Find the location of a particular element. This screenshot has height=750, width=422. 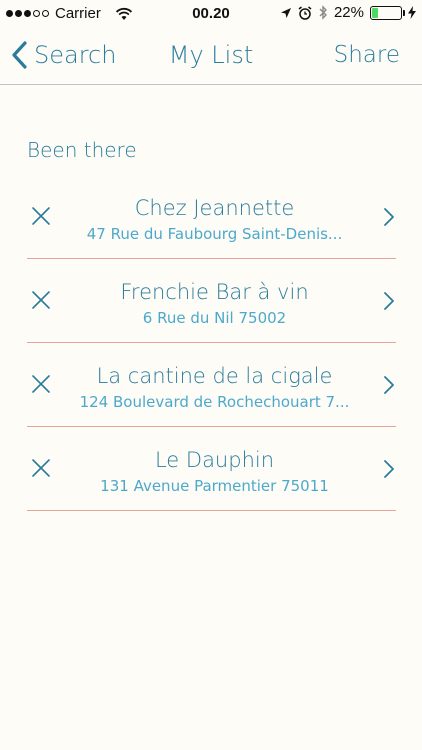

nav-bar: Search My List Share is located at coordinates (211, 56).